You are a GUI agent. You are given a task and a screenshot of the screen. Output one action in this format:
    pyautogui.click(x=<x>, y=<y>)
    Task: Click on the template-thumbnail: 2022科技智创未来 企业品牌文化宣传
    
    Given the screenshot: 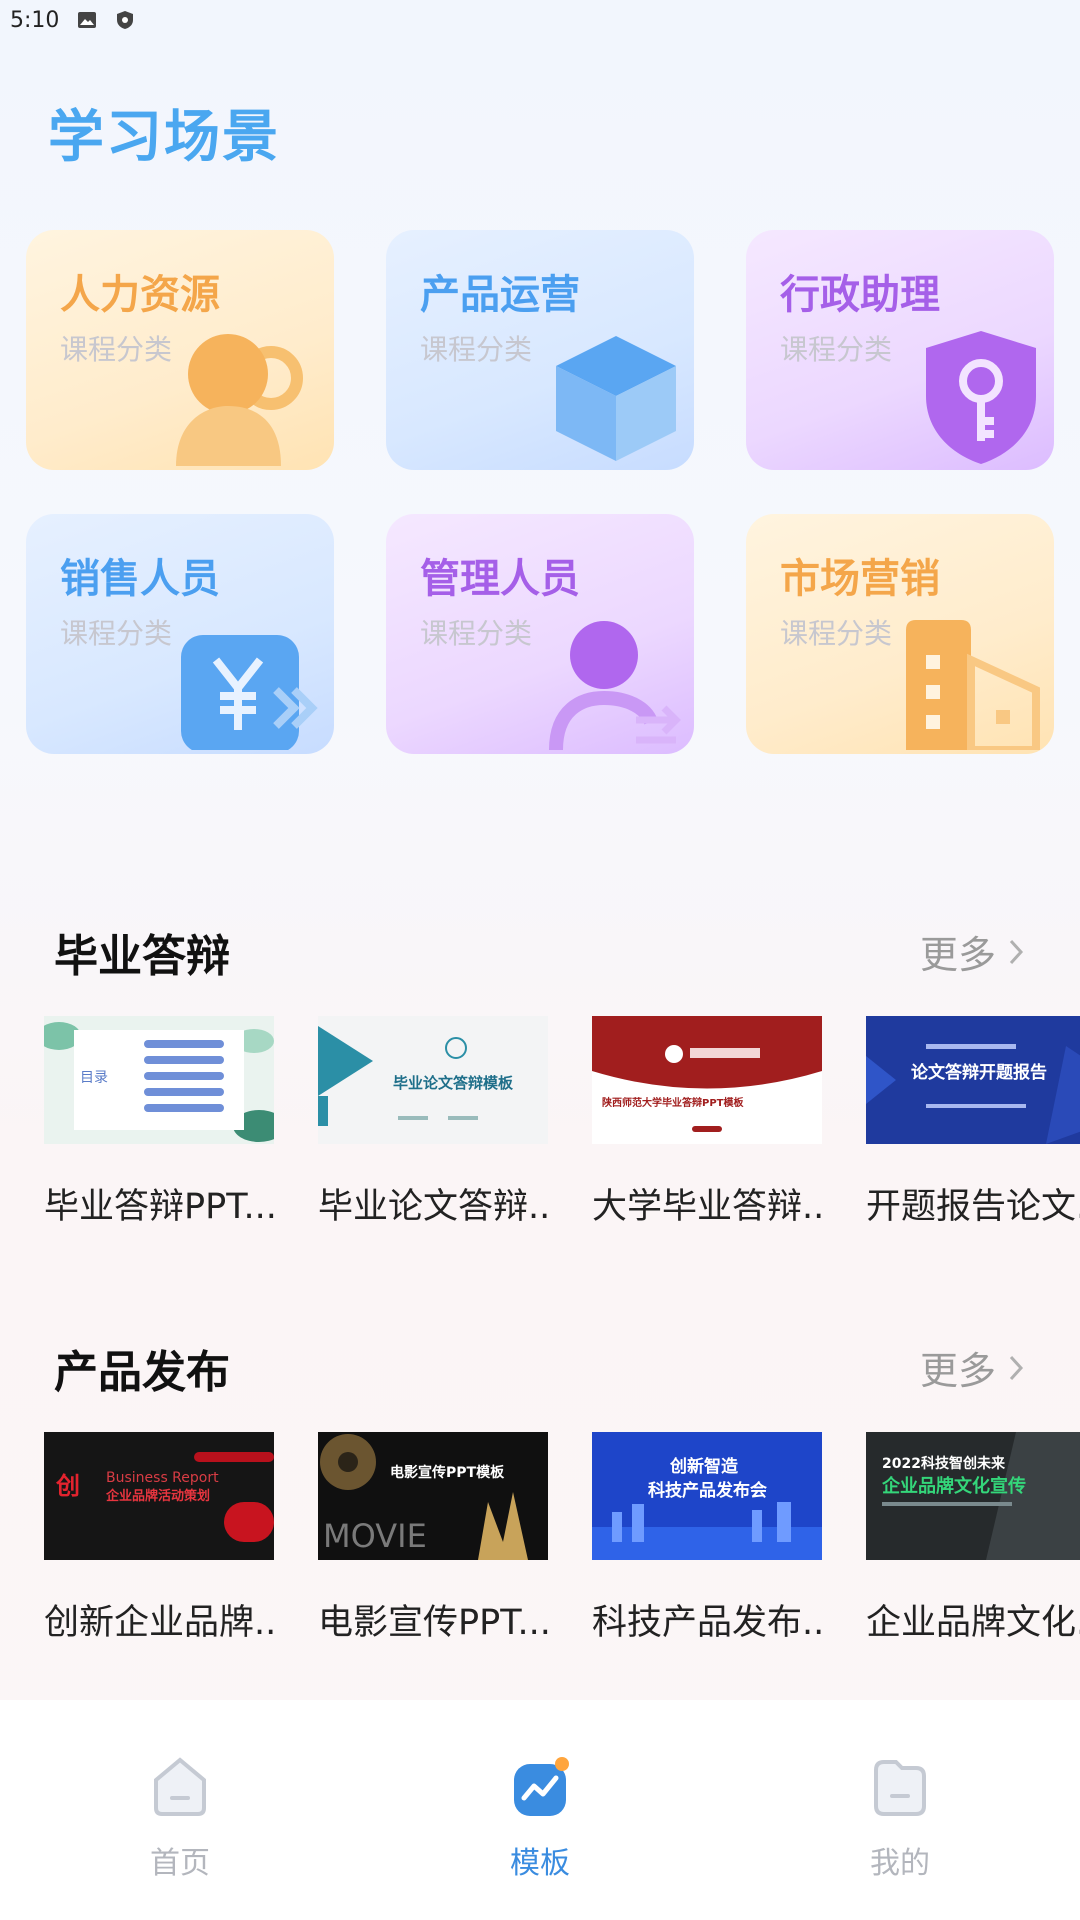 What is the action you would take?
    pyautogui.click(x=973, y=1496)
    